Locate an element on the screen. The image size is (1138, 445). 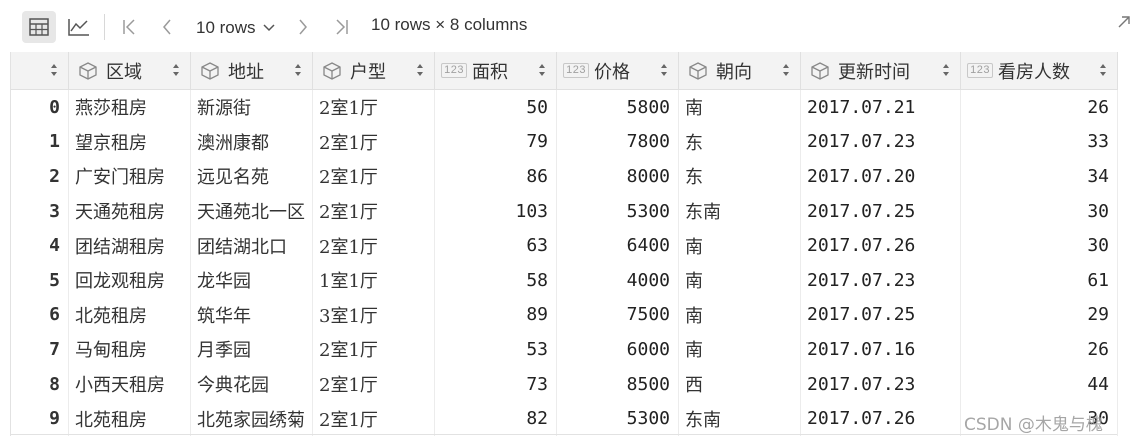
column-header-layout: 户型 is located at coordinates (374, 70).